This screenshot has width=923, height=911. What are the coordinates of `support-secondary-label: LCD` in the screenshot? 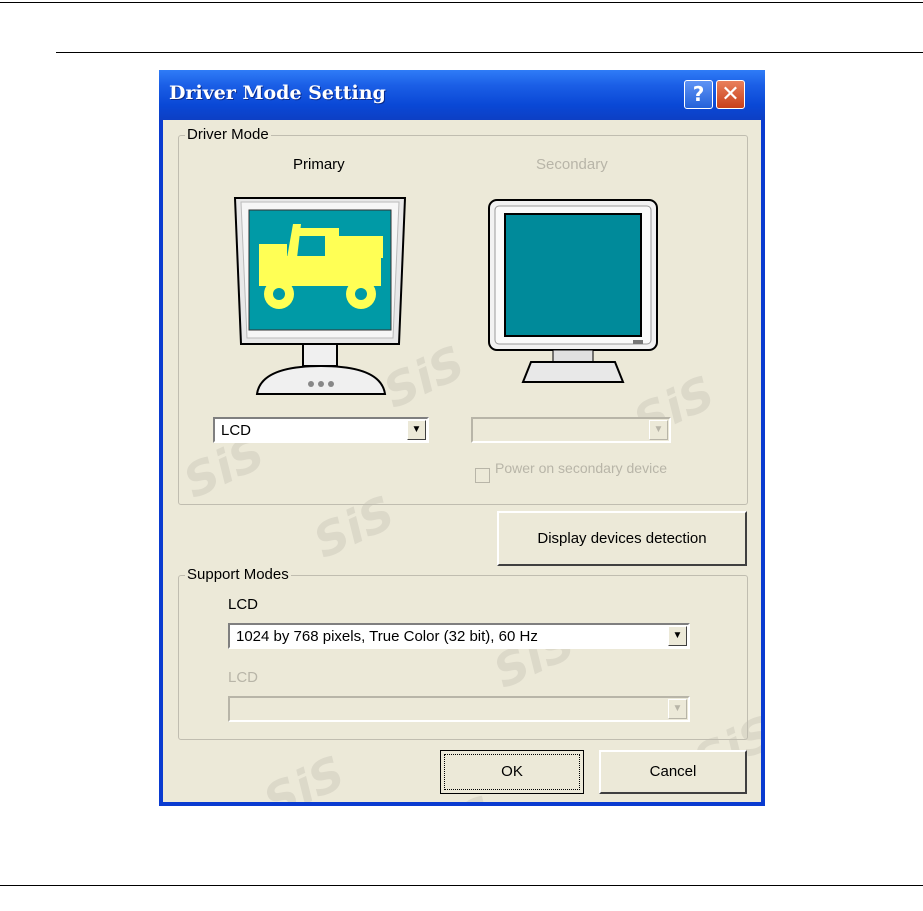 It's located at (243, 677).